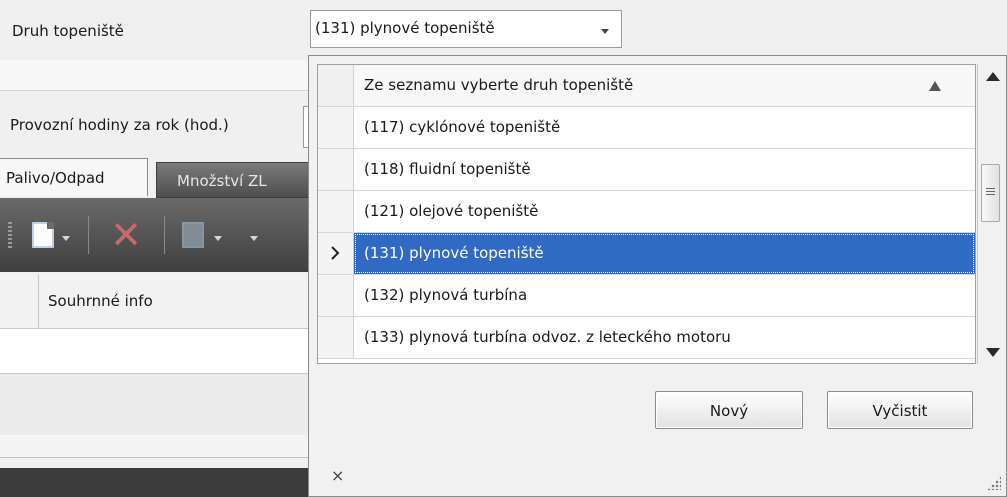  I want to click on horizontal-scrollbar, so click(156, 446).